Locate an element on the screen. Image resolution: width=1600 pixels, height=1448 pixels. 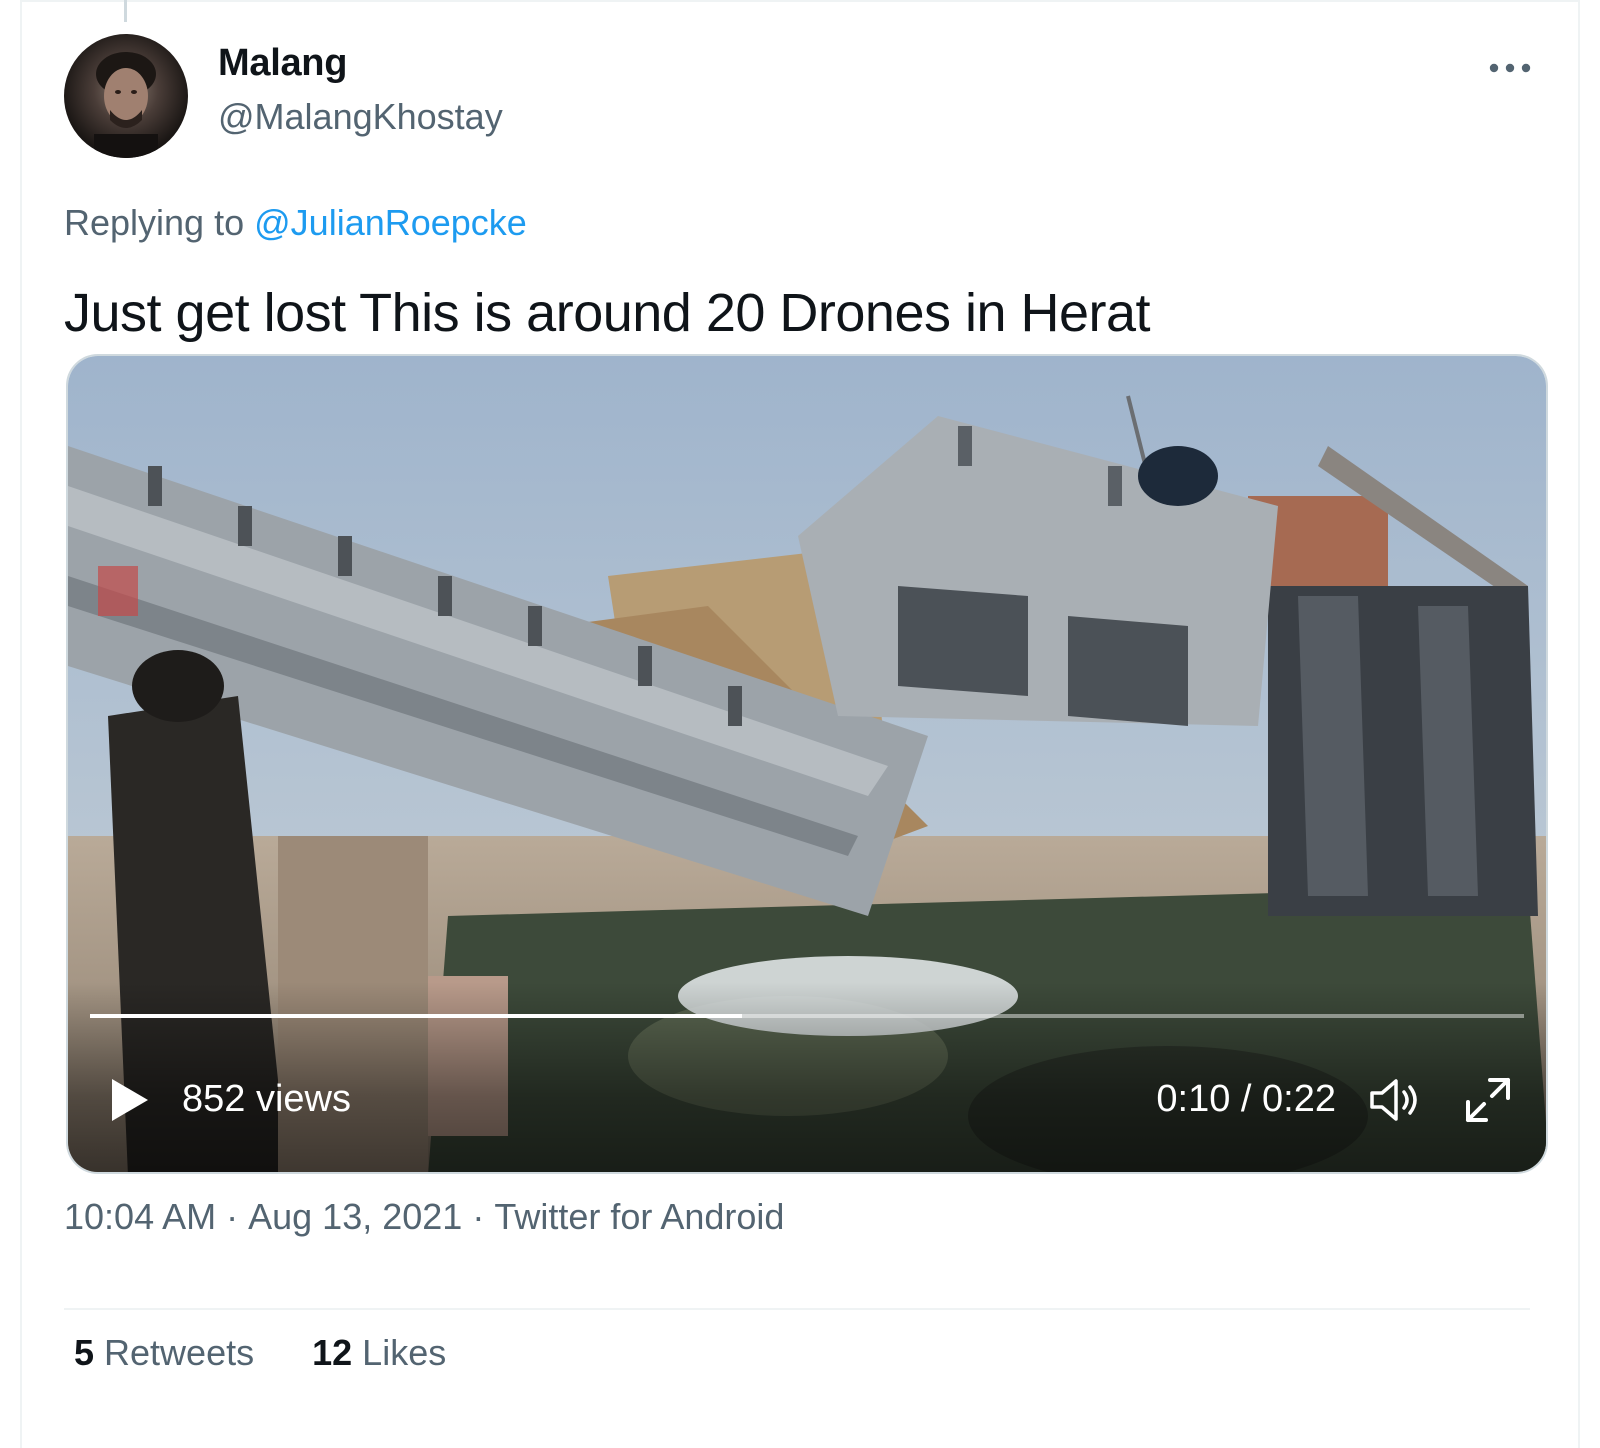
avatar is located at coordinates (126, 96).